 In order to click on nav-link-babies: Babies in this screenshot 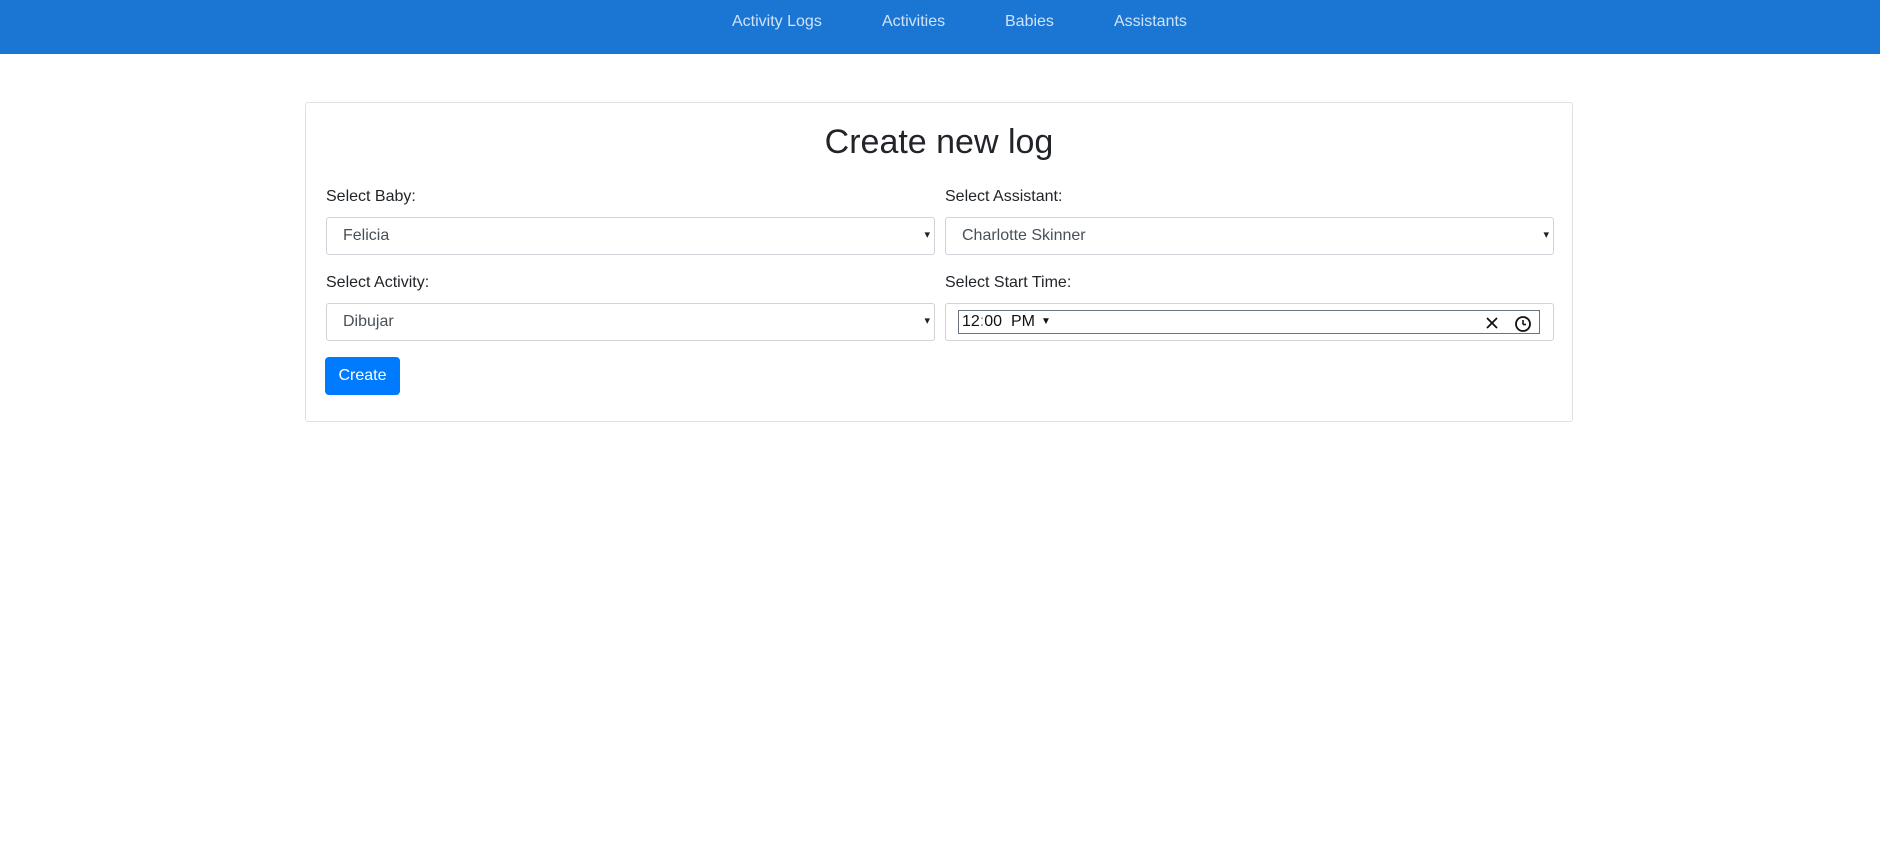, I will do `click(1029, 22)`.